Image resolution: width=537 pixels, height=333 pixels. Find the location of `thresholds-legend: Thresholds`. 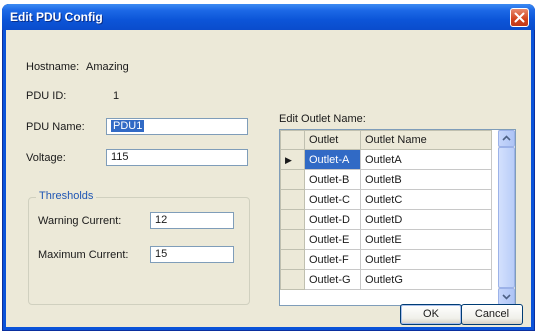

thresholds-legend: Thresholds is located at coordinates (66, 196).